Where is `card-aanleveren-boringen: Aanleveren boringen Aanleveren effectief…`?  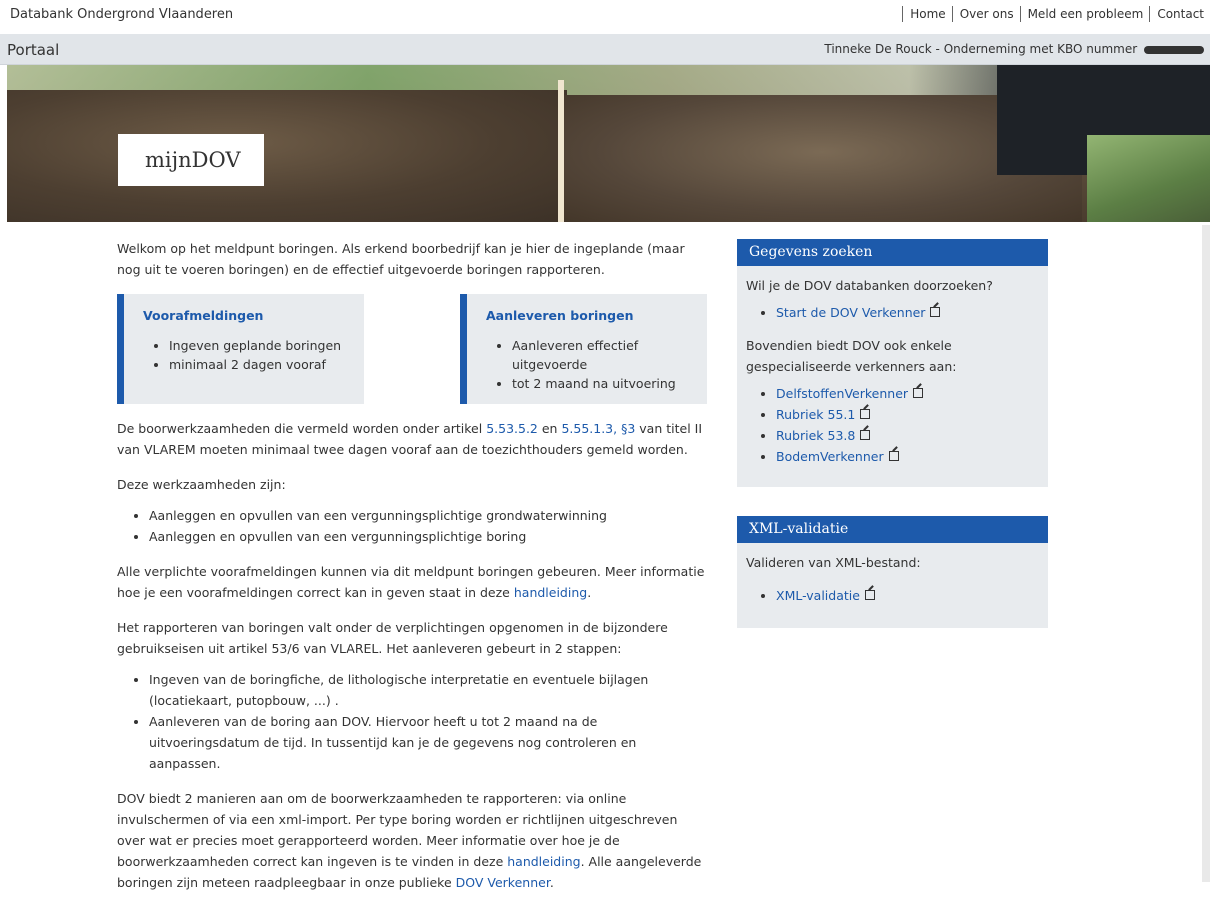 card-aanleveren-boringen: Aanleveren boringen Aanleveren effectief… is located at coordinates (583, 349).